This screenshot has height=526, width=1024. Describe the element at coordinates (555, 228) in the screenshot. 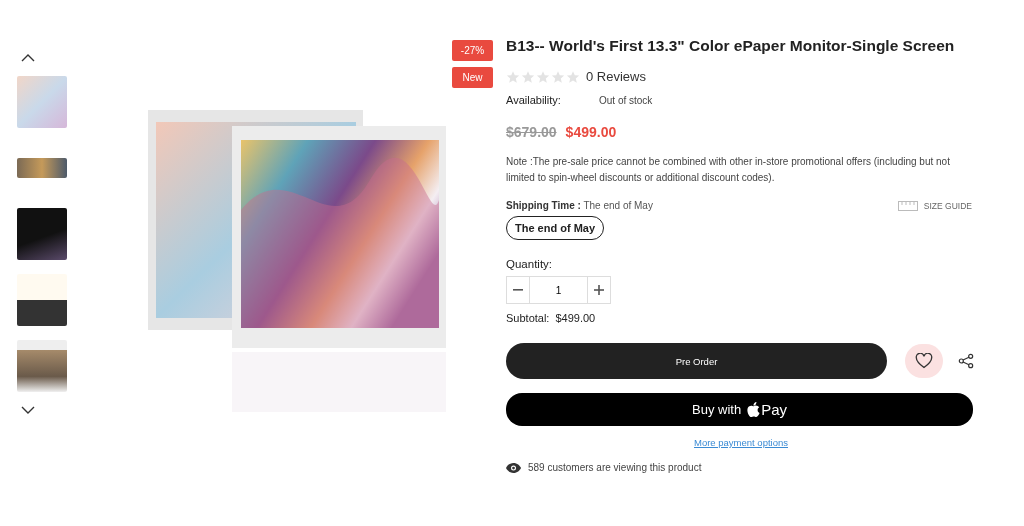

I see `shipping-option: The end of May` at that location.